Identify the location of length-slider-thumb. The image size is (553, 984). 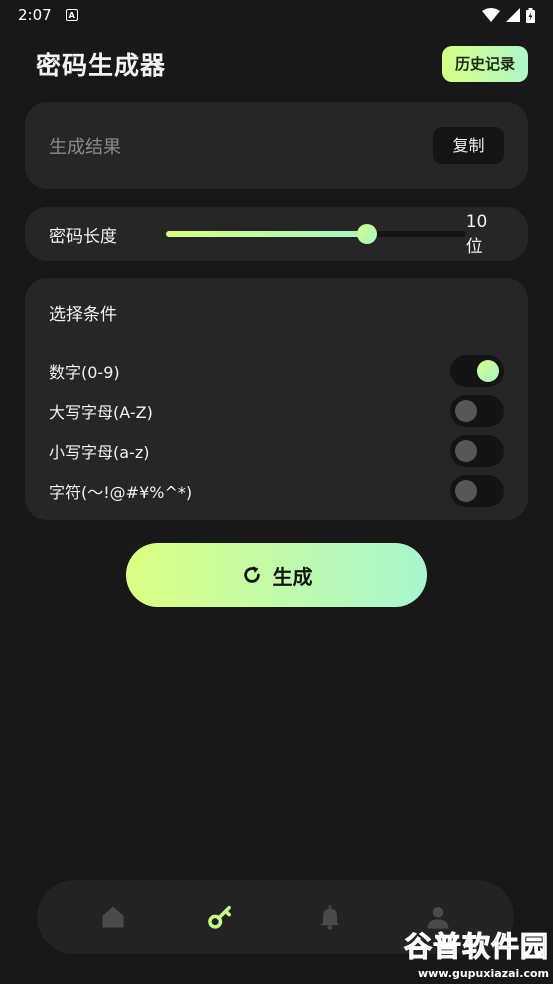
(366, 234).